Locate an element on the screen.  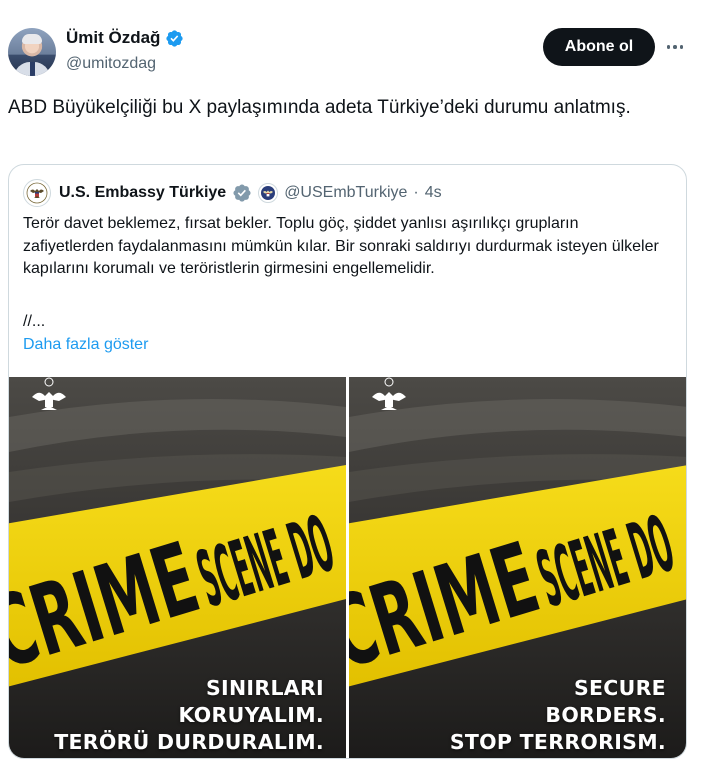
author-handle: @umitozdag is located at coordinates (111, 64).